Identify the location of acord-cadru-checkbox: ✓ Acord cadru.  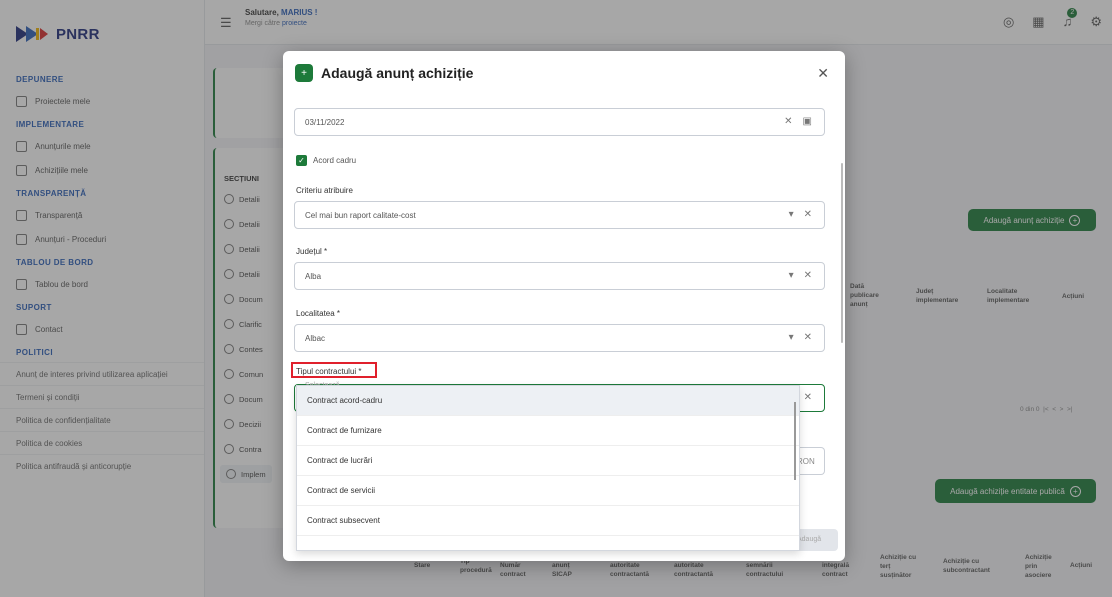
(326, 160).